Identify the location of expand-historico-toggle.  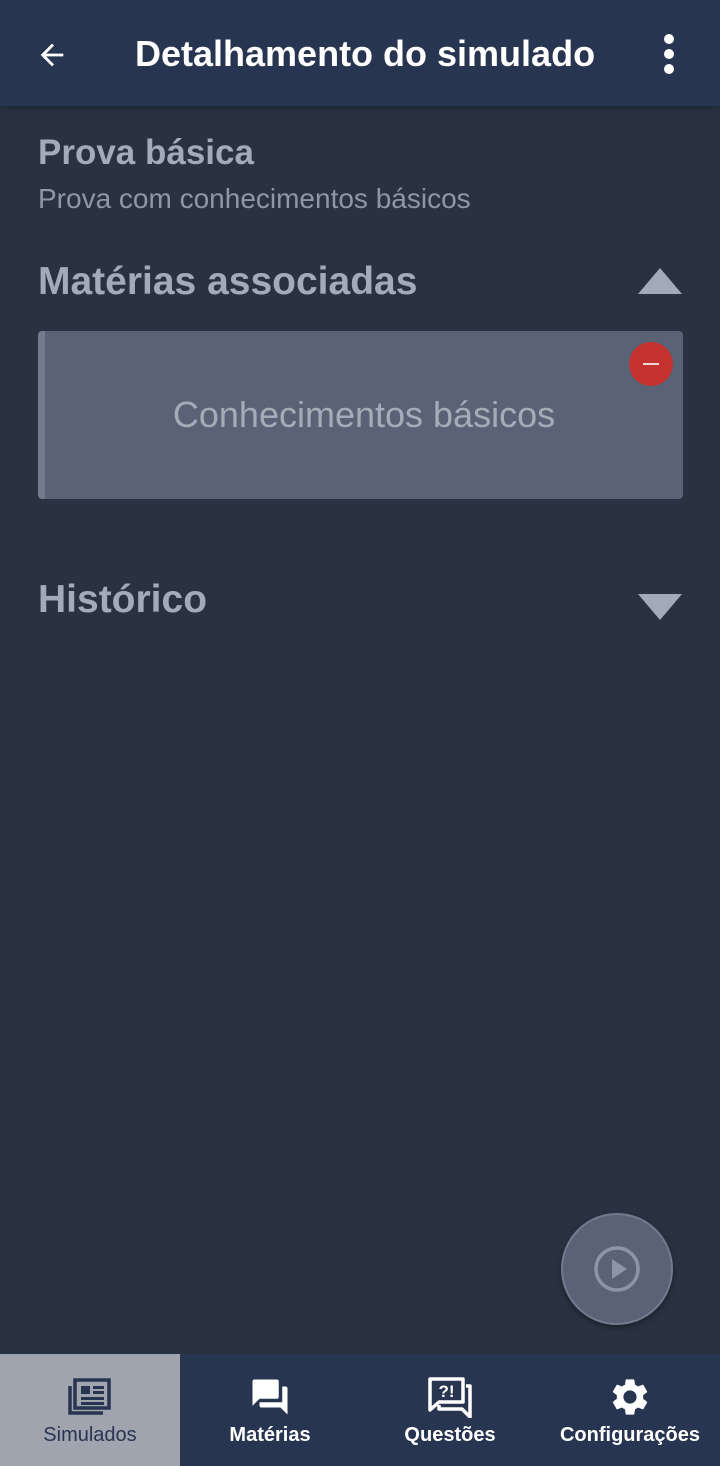
(660, 607).